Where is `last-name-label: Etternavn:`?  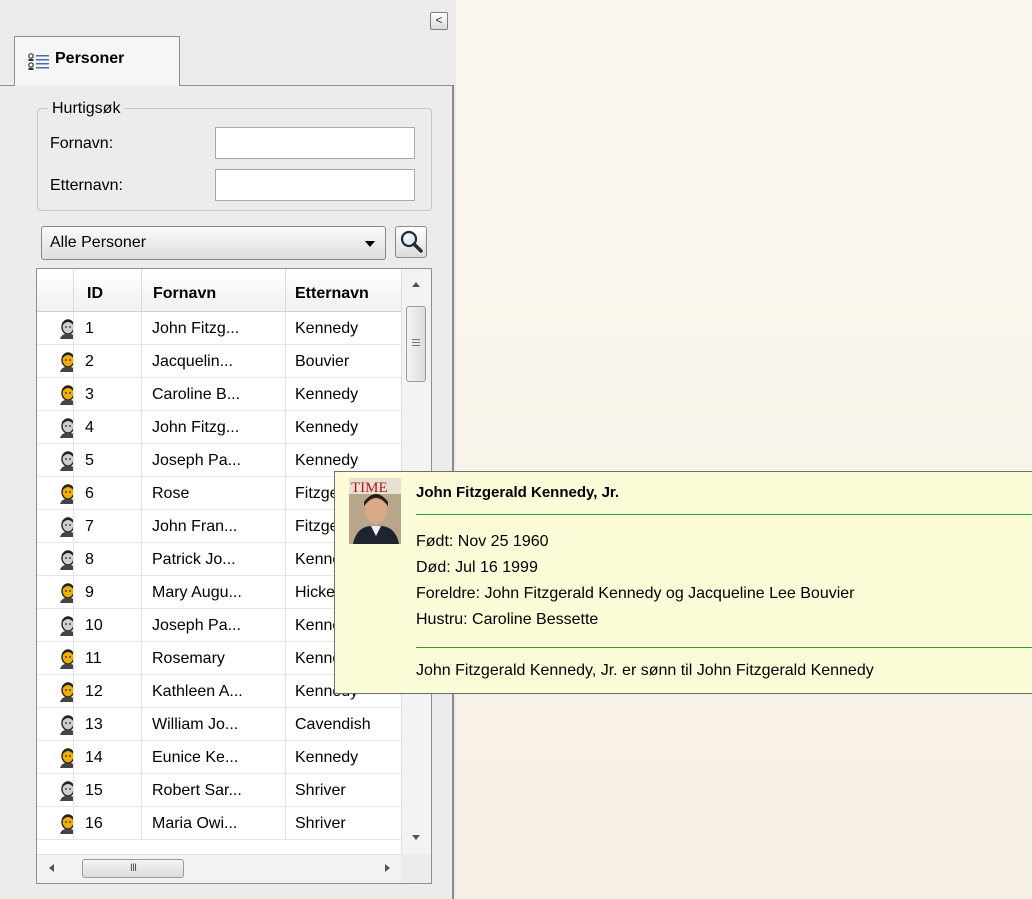
last-name-label: Etternavn: is located at coordinates (86, 185).